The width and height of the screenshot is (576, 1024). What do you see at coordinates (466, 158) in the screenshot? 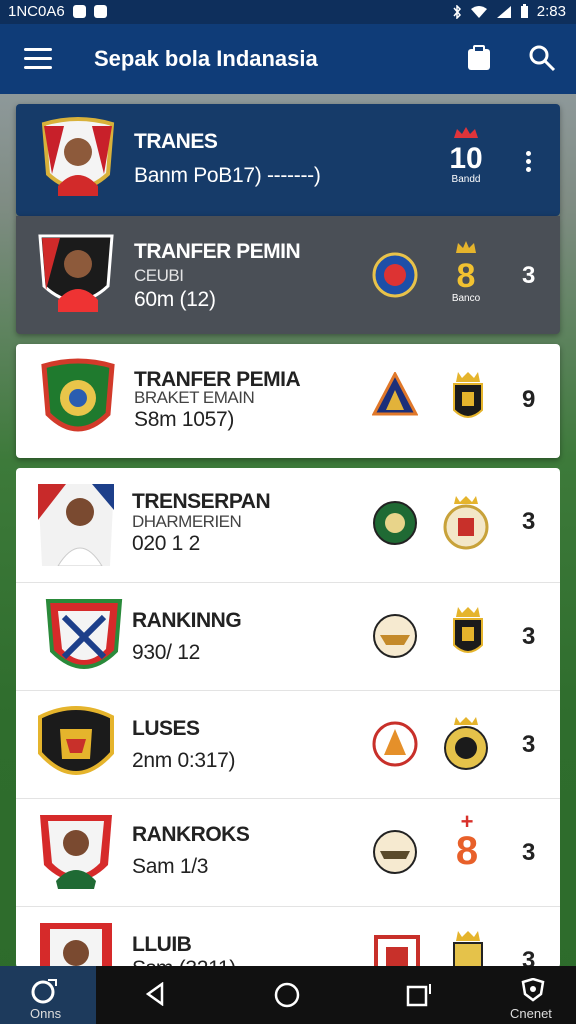
I see `rank-value: 10` at bounding box center [466, 158].